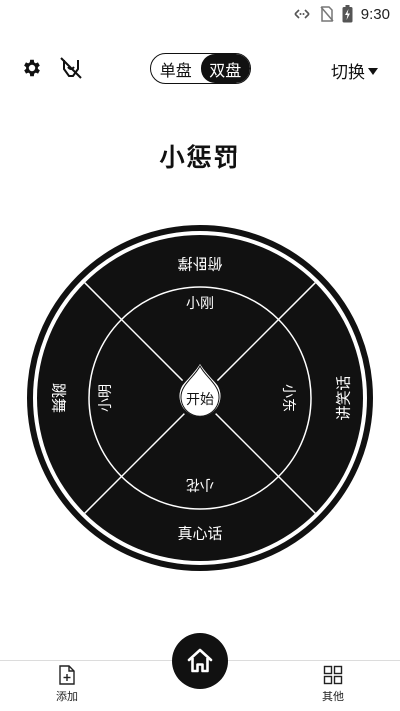 The width and height of the screenshot is (400, 711). I want to click on page-title: 小惩罚, so click(200, 157).